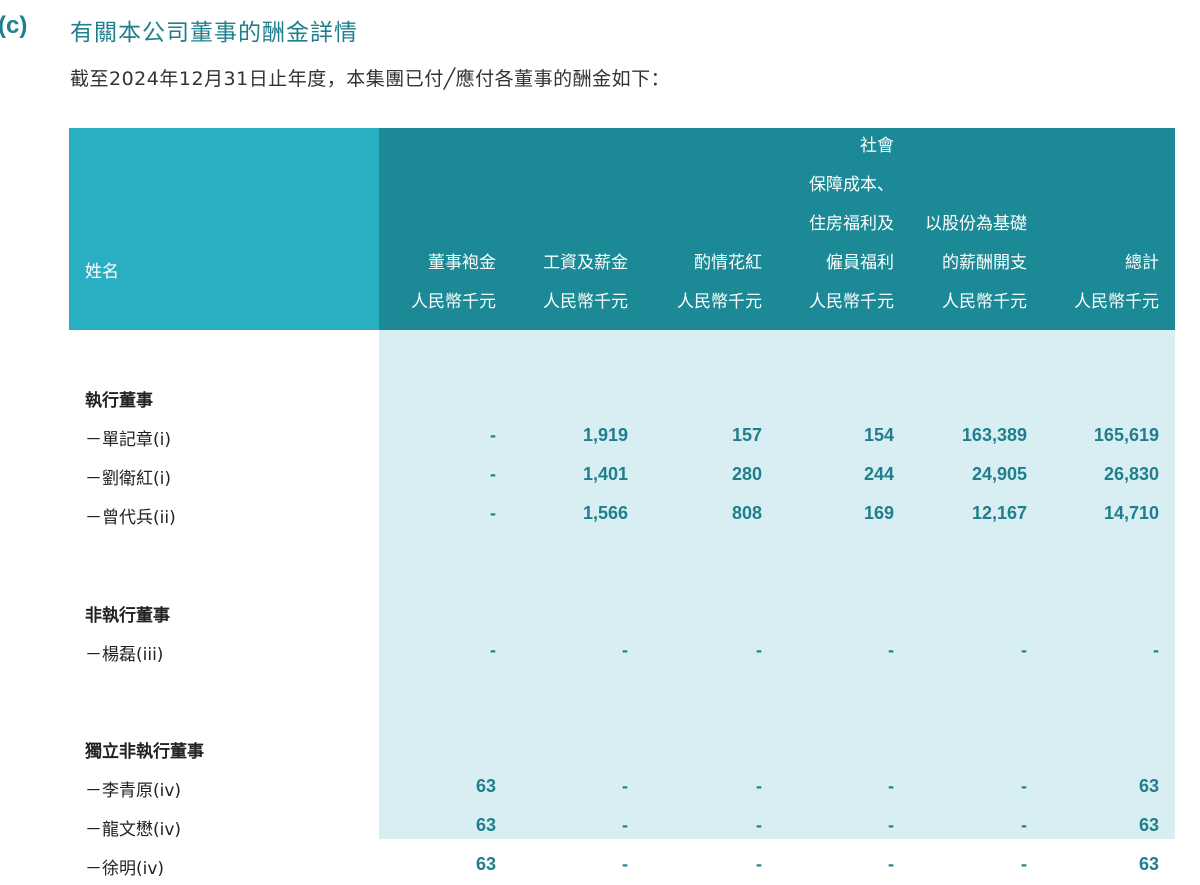 This screenshot has width=1200, height=885. Describe the element at coordinates (370, 79) in the screenshot. I see `intro-text: 截至2024年12月31日止年度，本集團已付╱應付各董事的酬金如下：` at that location.